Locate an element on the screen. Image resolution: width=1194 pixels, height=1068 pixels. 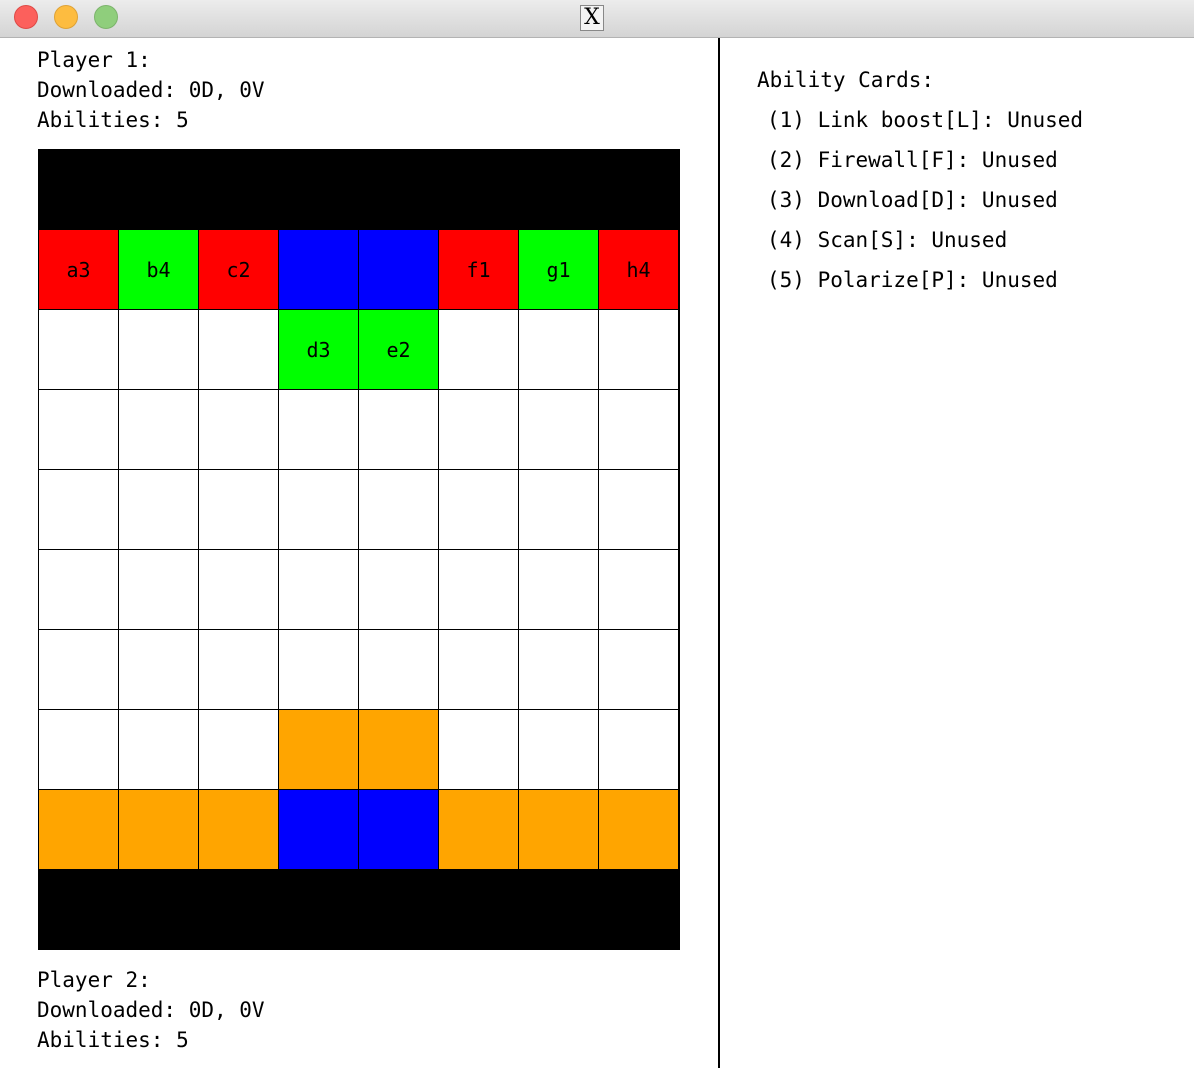
player2-name: Player 2: is located at coordinates (94, 980).